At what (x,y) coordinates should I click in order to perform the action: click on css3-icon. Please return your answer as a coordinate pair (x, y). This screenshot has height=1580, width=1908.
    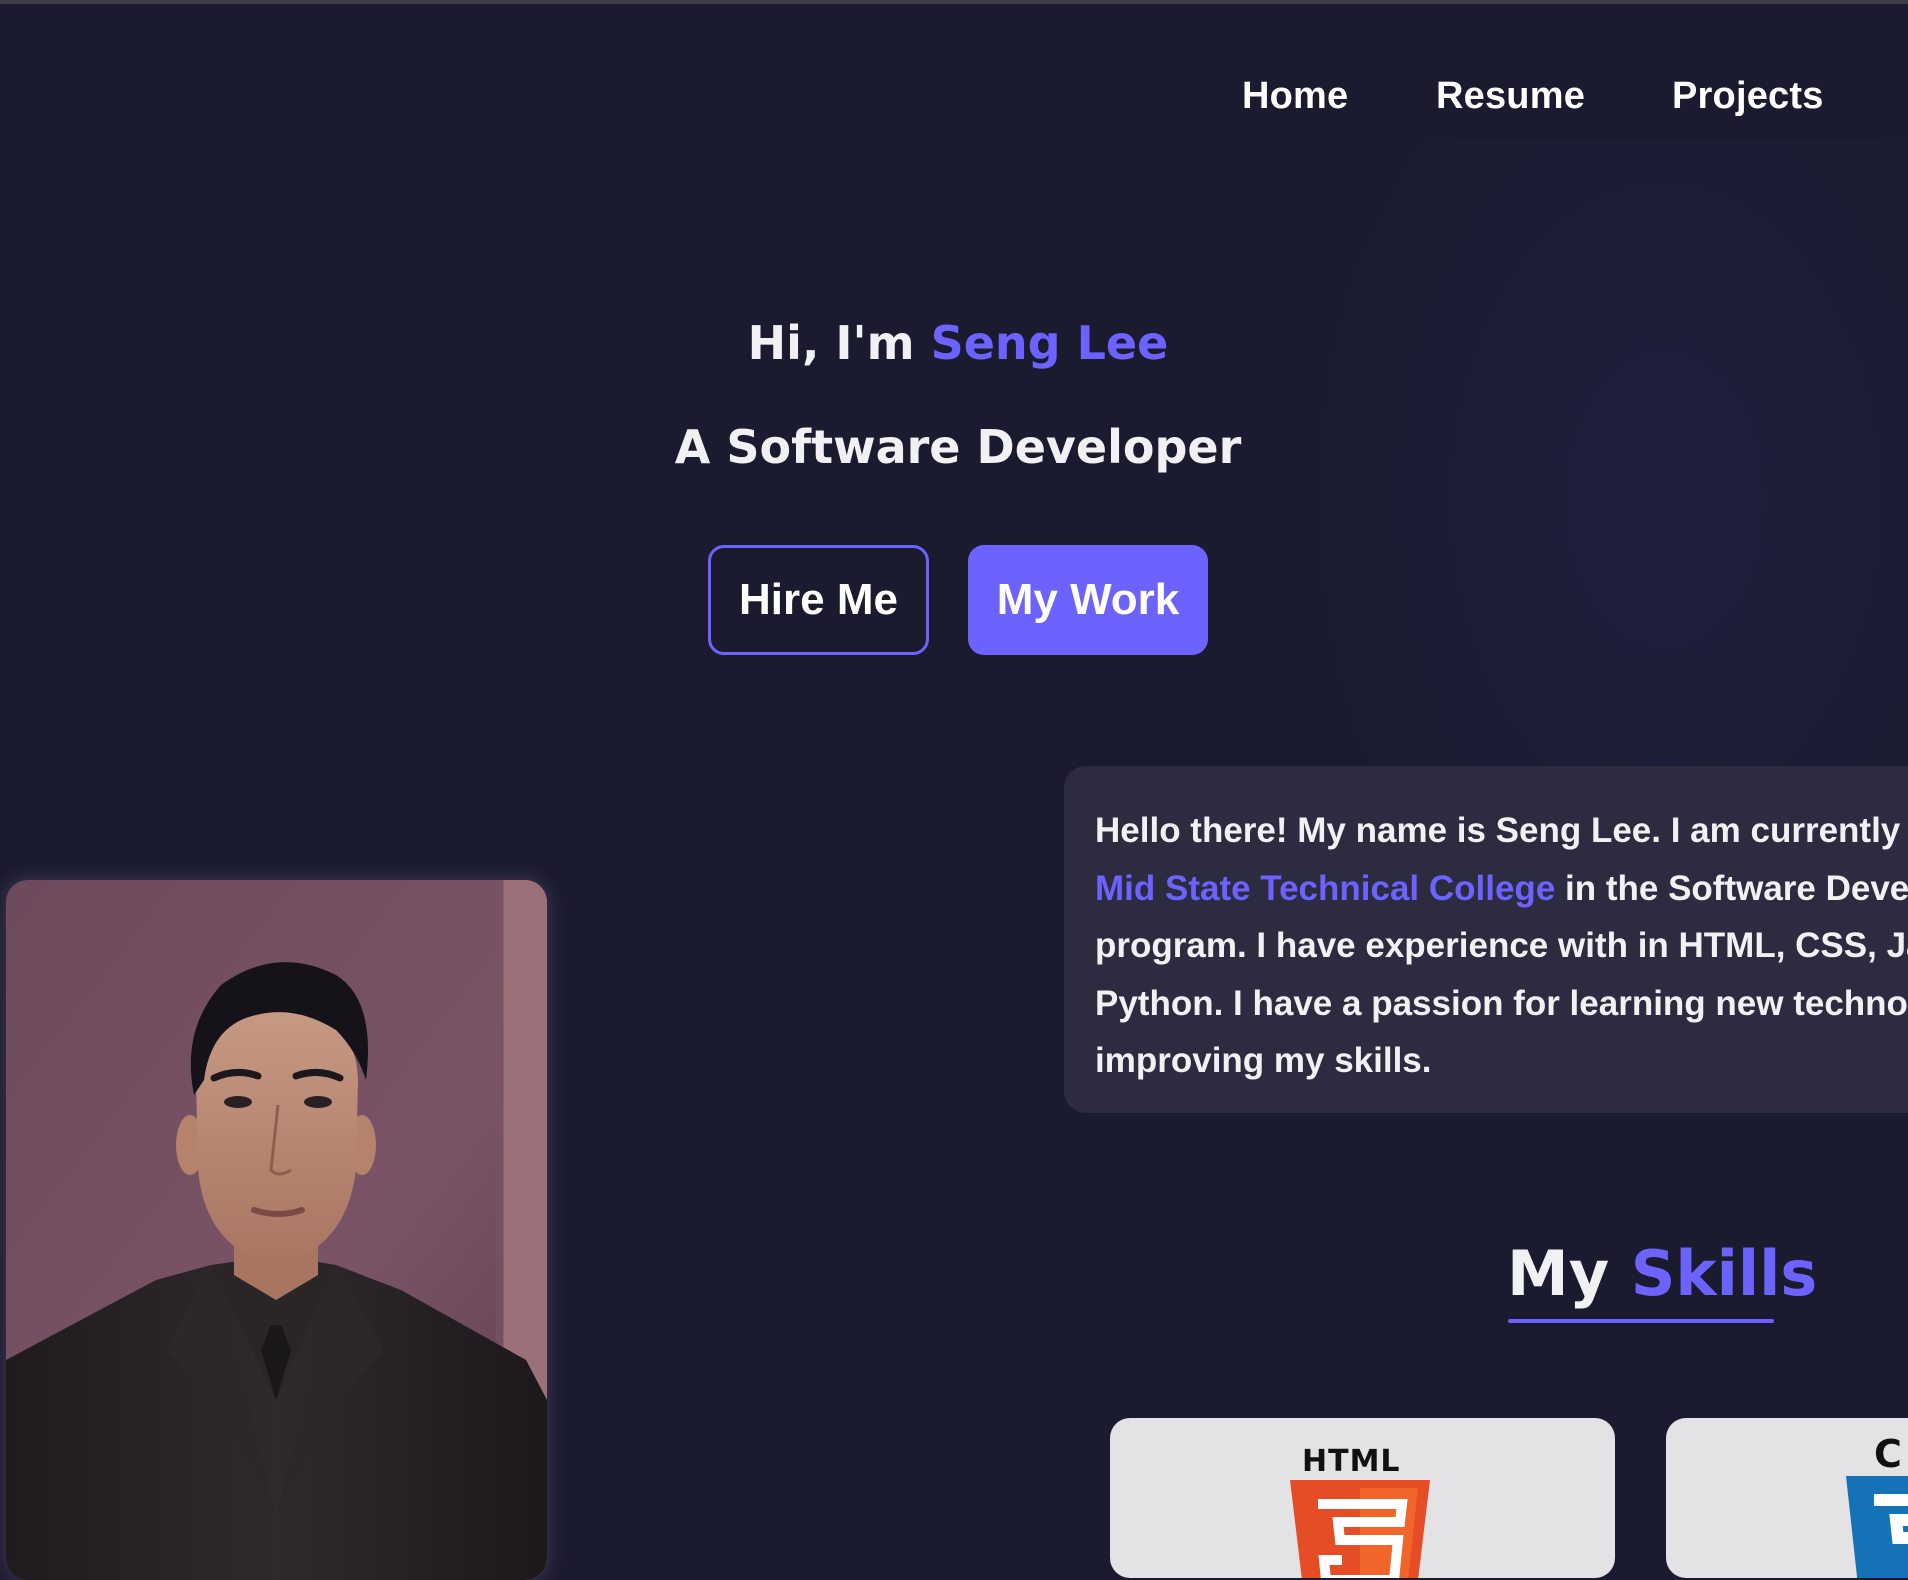
    Looking at the image, I should click on (1877, 1527).